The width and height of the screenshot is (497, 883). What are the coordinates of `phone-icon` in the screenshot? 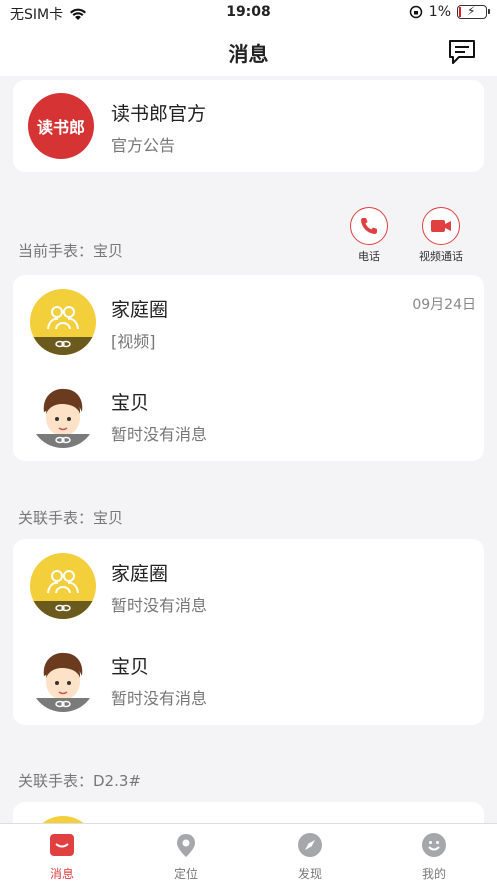 It's located at (369, 226).